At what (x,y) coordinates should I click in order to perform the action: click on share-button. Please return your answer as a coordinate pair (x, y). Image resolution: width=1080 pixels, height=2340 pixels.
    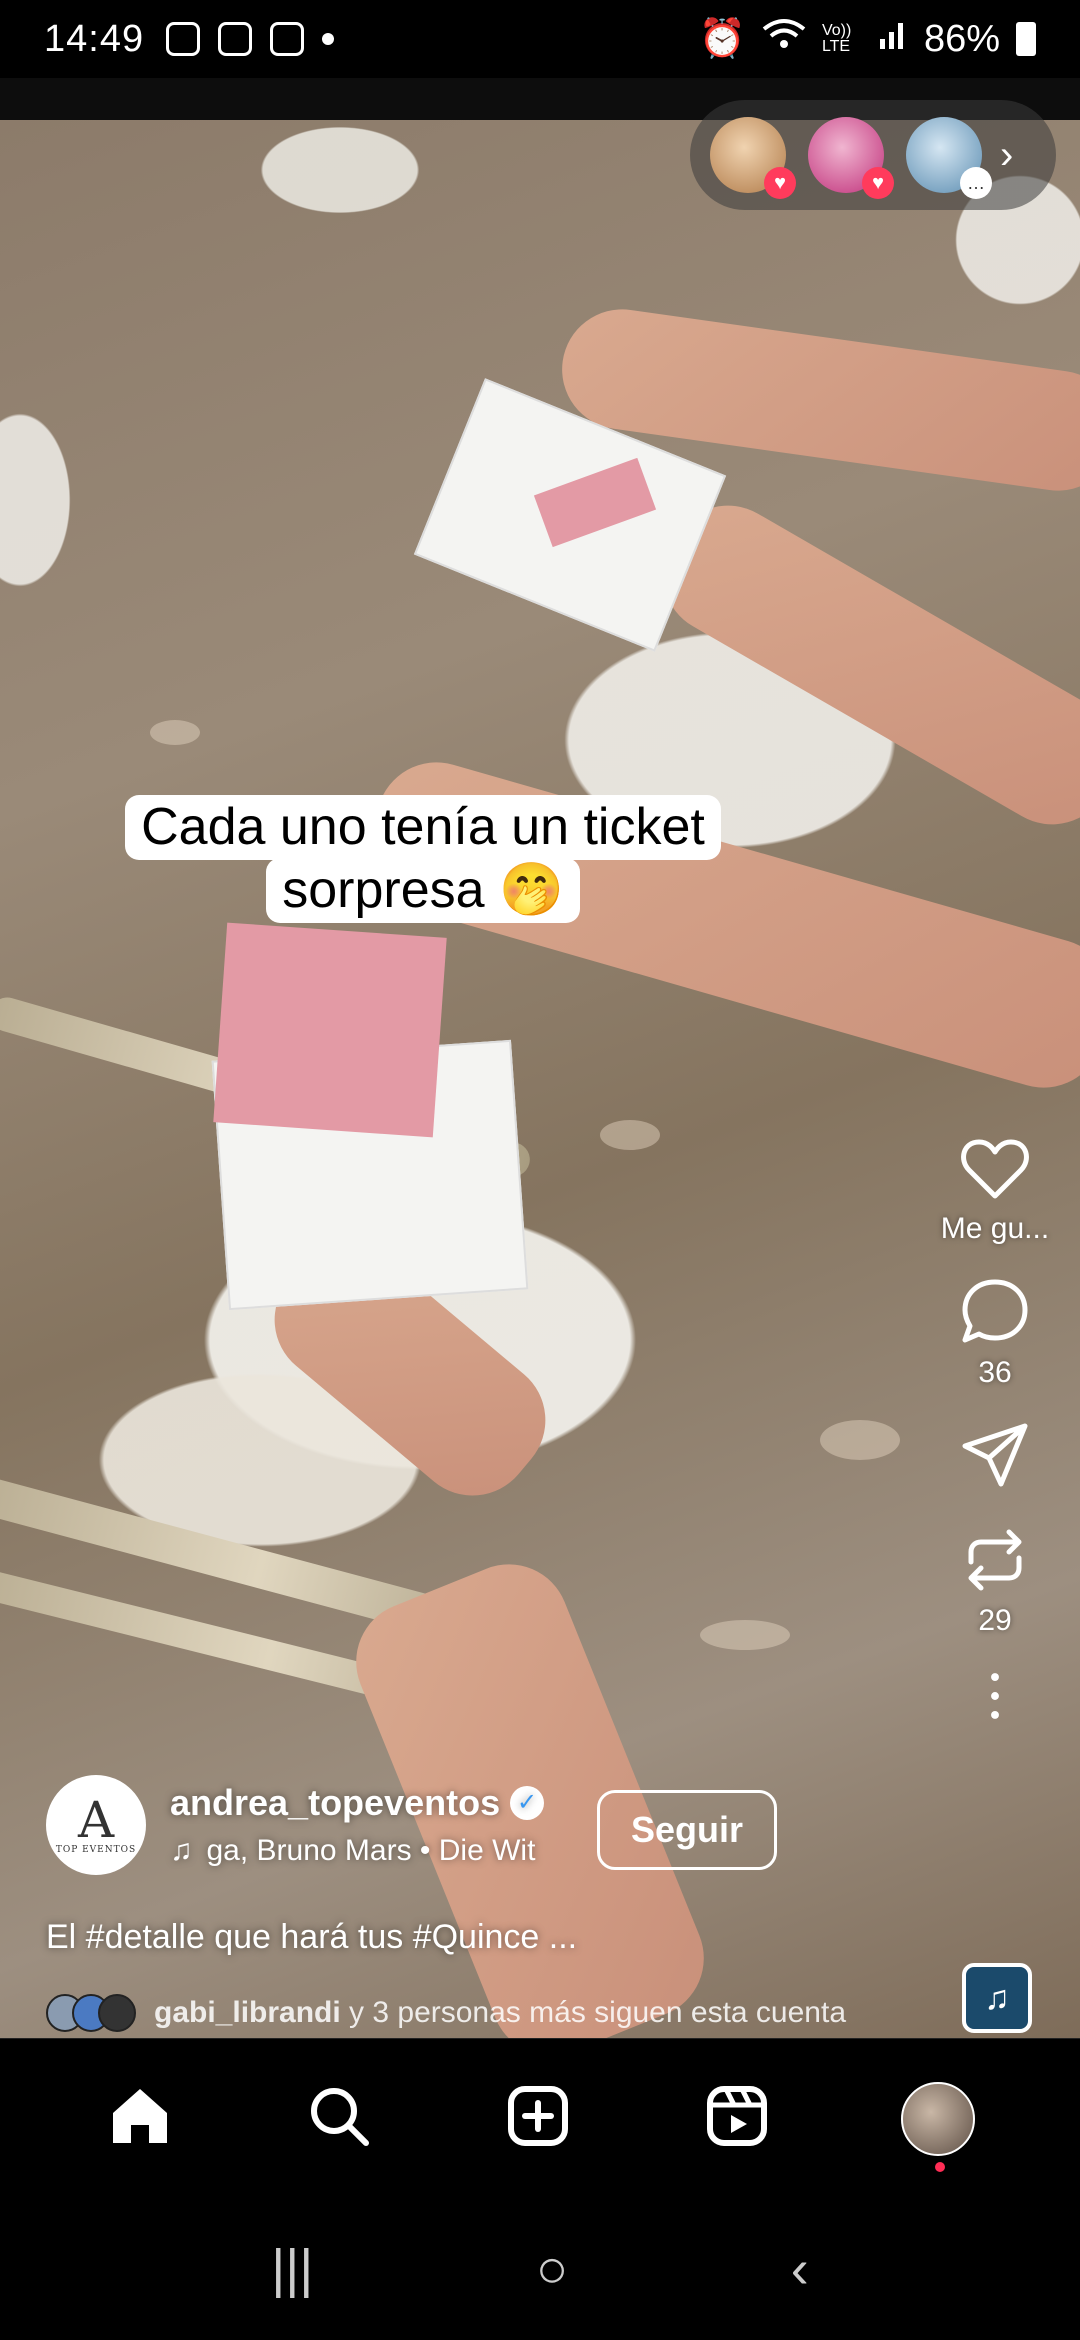
    Looking at the image, I should click on (995, 1456).